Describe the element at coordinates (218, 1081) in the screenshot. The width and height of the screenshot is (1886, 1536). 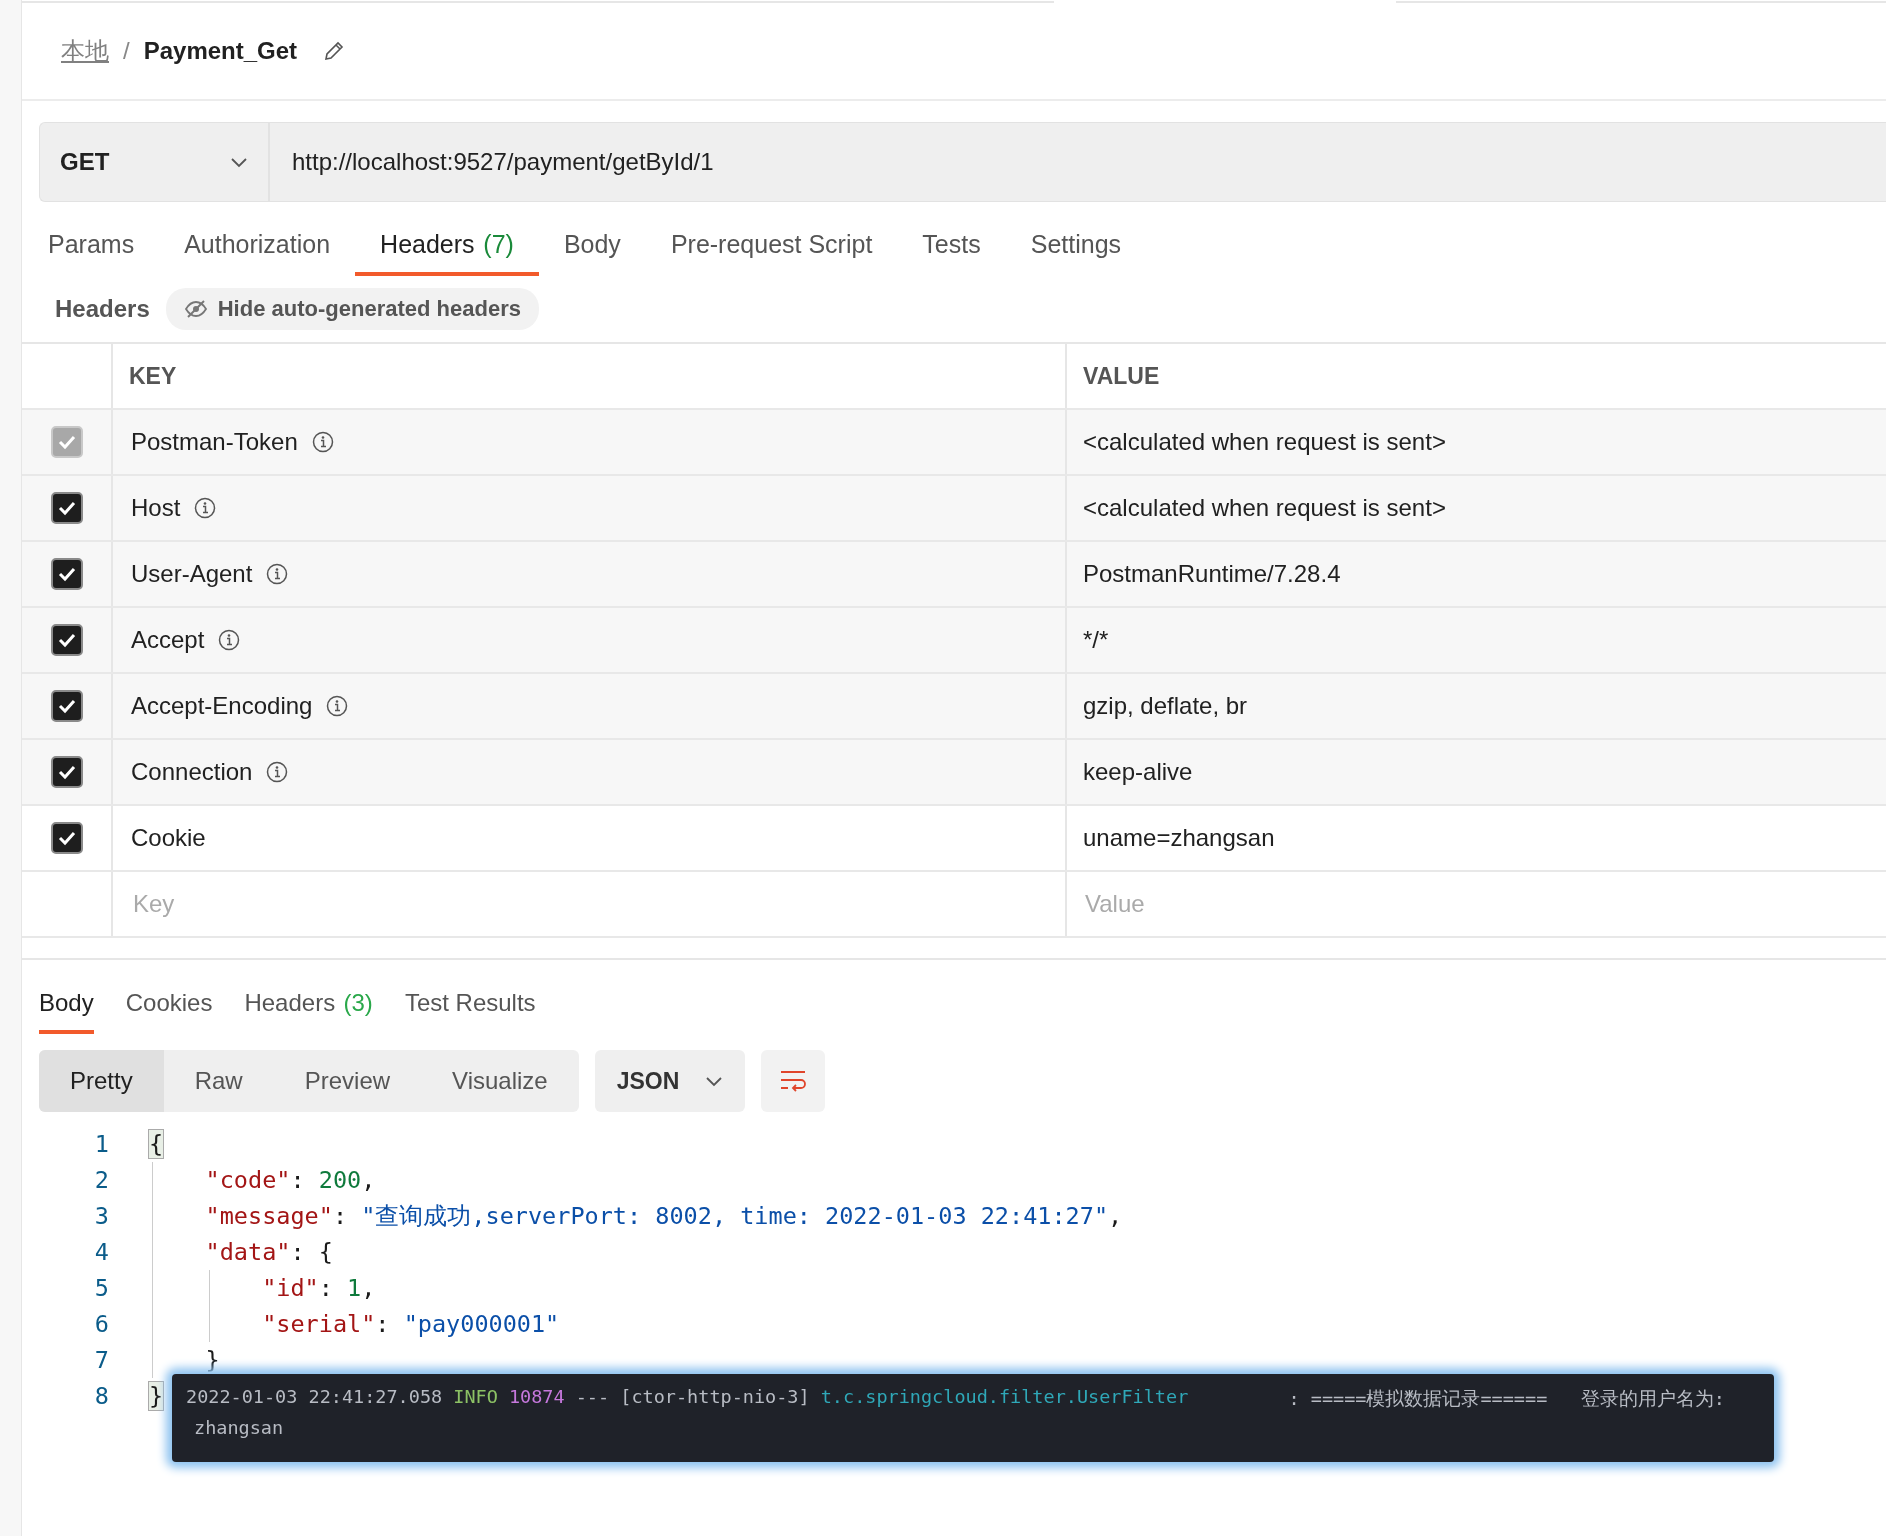
I see `view-mode-tab: Raw` at that location.